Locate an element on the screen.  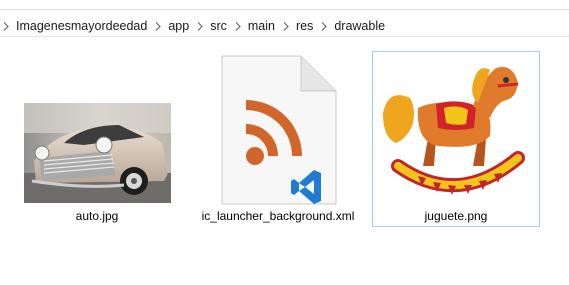
breadcrumb-item-project: Imagenesmayordeedad is located at coordinates (81, 26).